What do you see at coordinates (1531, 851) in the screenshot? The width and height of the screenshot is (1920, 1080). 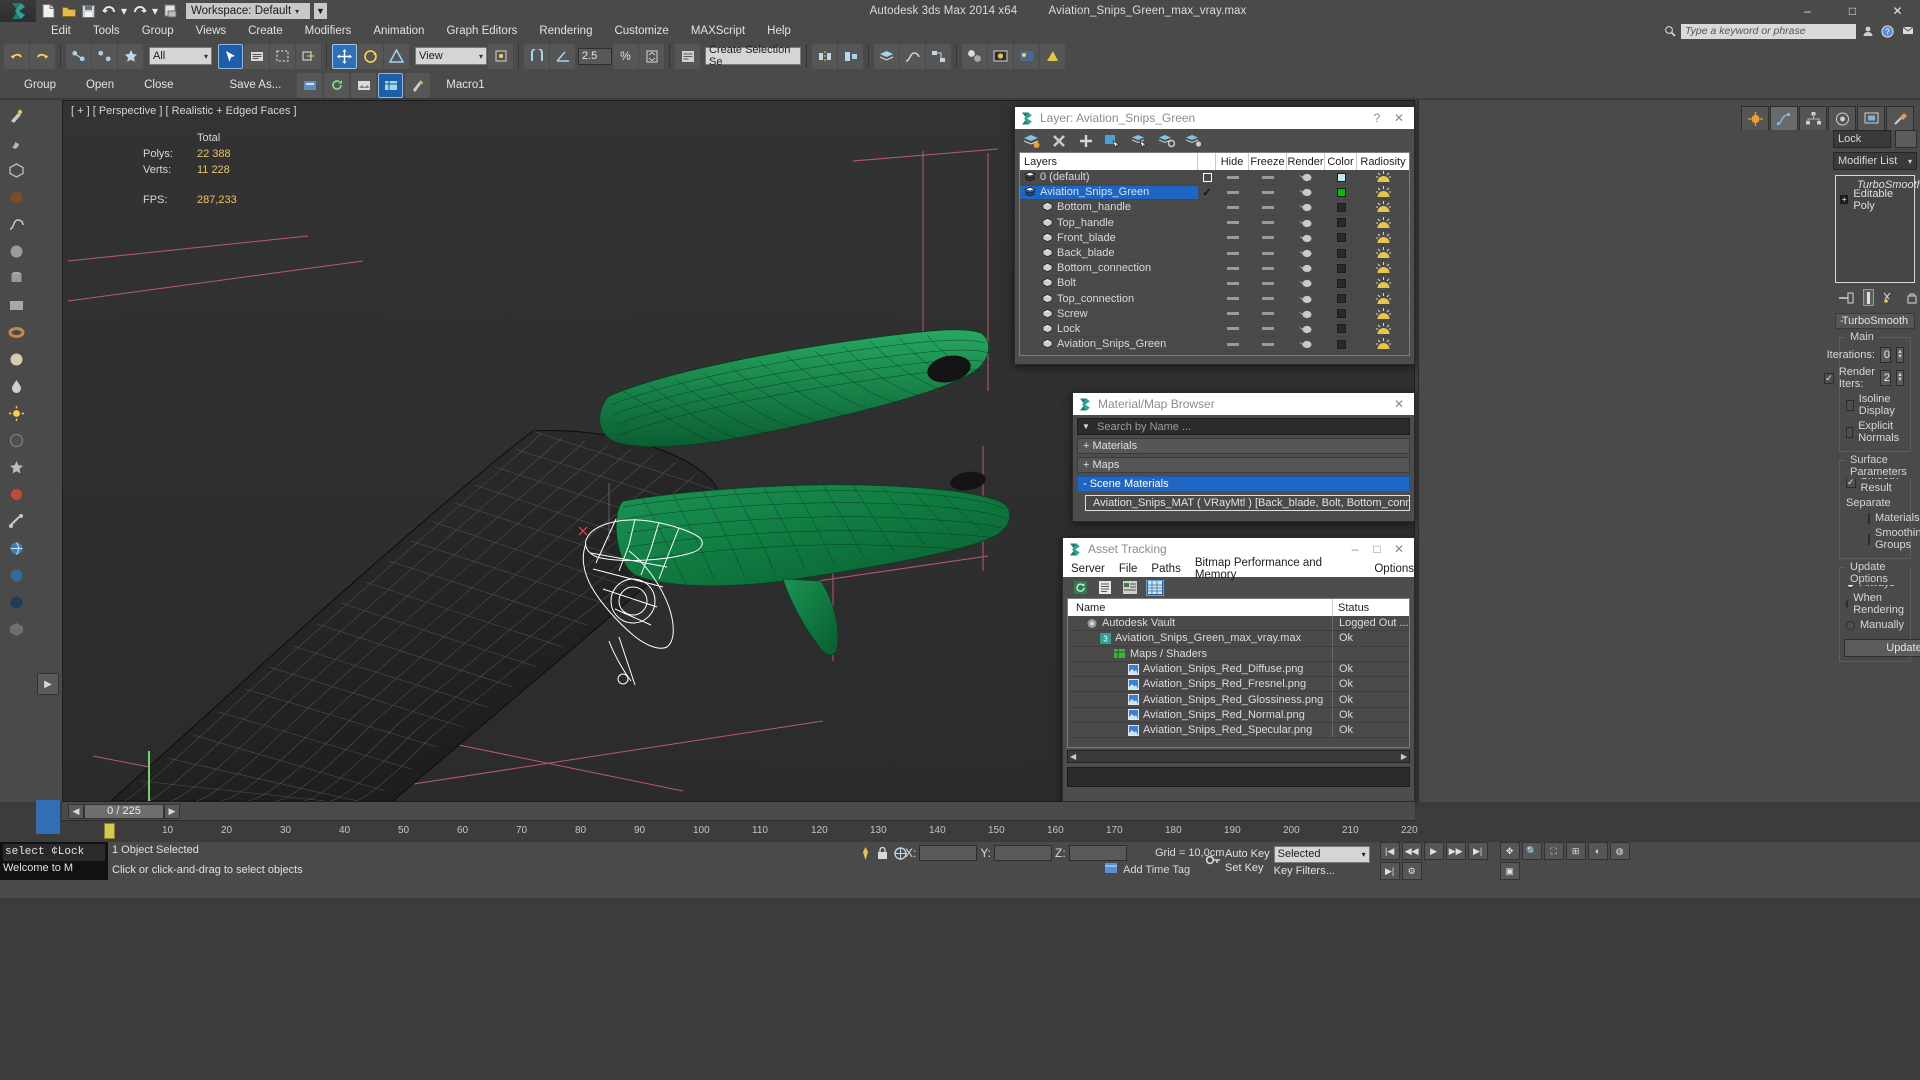 I see `zoom-button: 🔍` at bounding box center [1531, 851].